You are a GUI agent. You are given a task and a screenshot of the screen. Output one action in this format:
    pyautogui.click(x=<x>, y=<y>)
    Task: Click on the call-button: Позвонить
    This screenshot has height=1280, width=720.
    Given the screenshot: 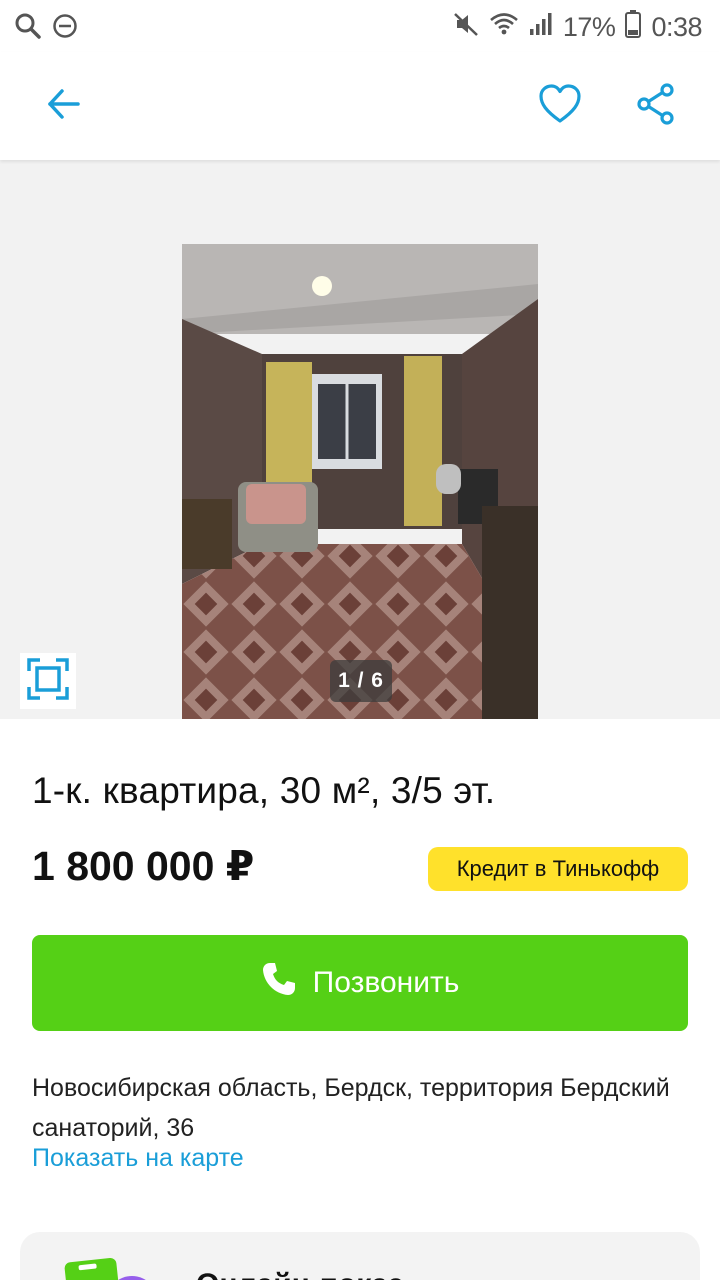 What is the action you would take?
    pyautogui.click(x=360, y=983)
    